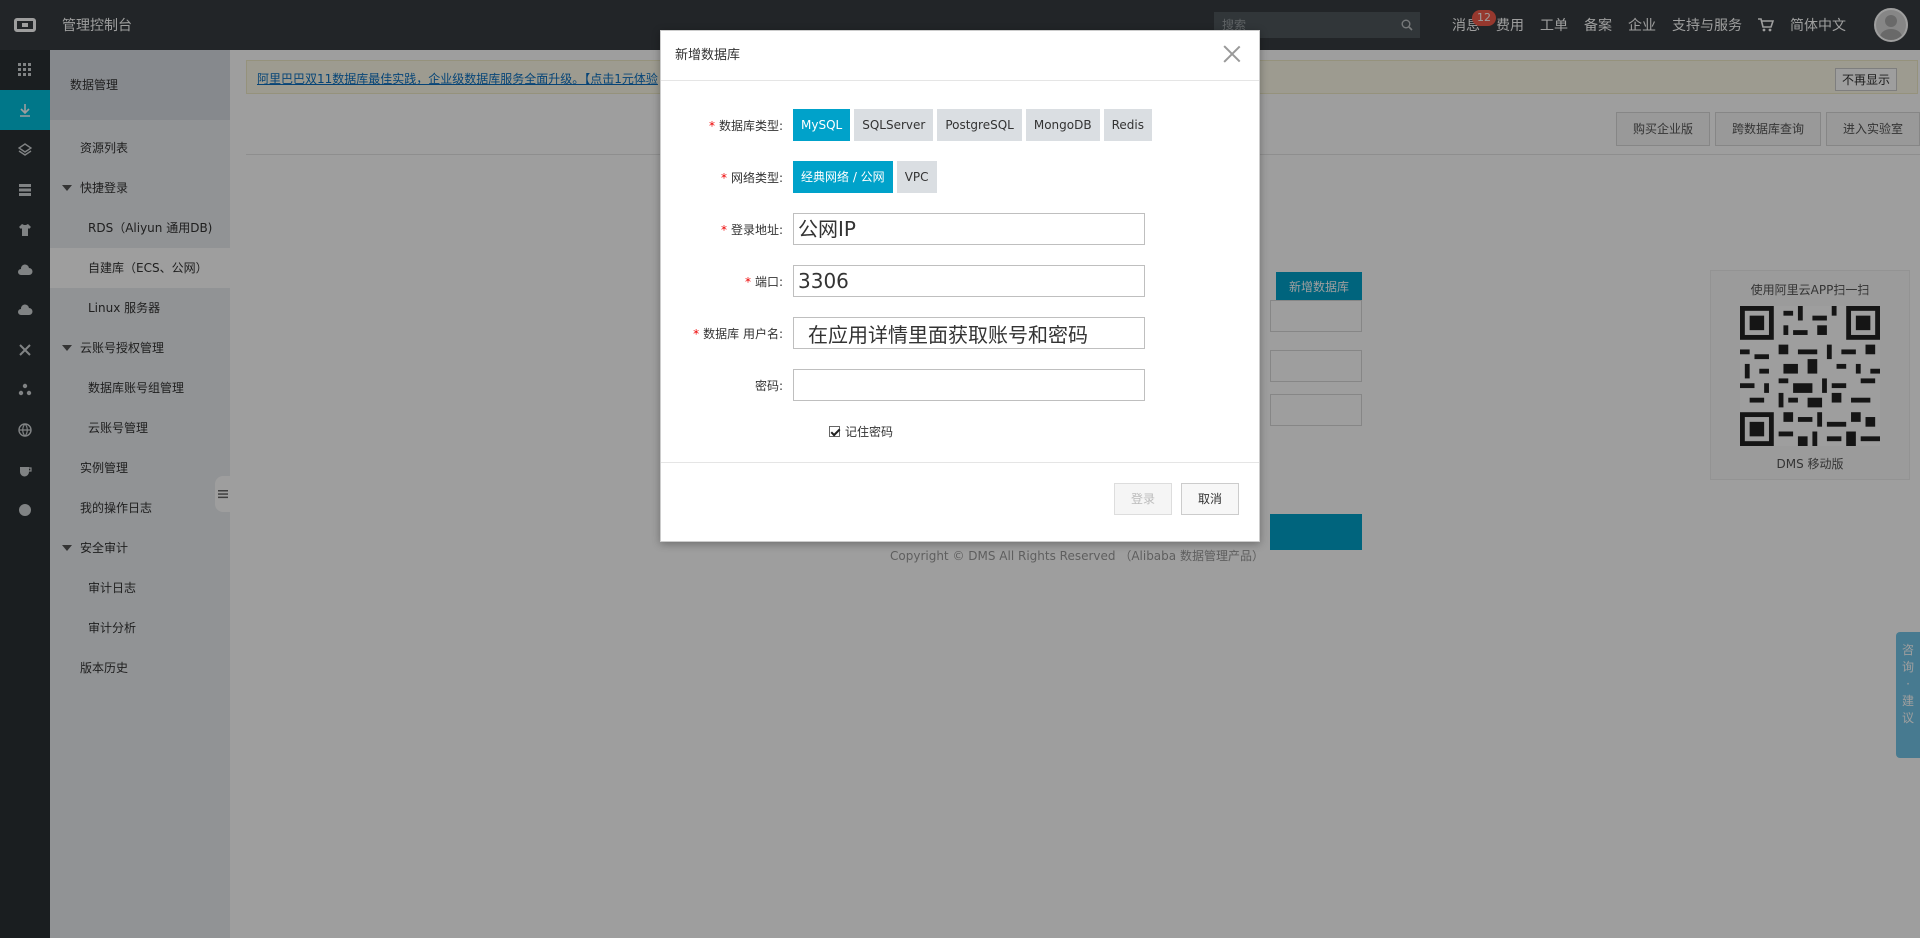 This screenshot has width=1920, height=938. I want to click on dialog-header: 新增数据库, so click(960, 56).